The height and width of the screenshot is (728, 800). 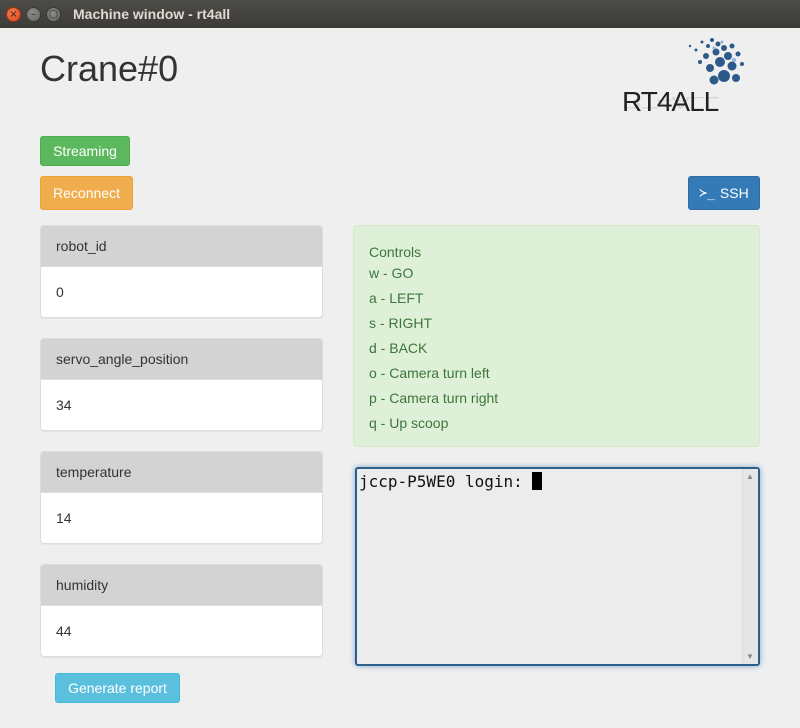 I want to click on minimize-window-button: –, so click(x=33, y=14).